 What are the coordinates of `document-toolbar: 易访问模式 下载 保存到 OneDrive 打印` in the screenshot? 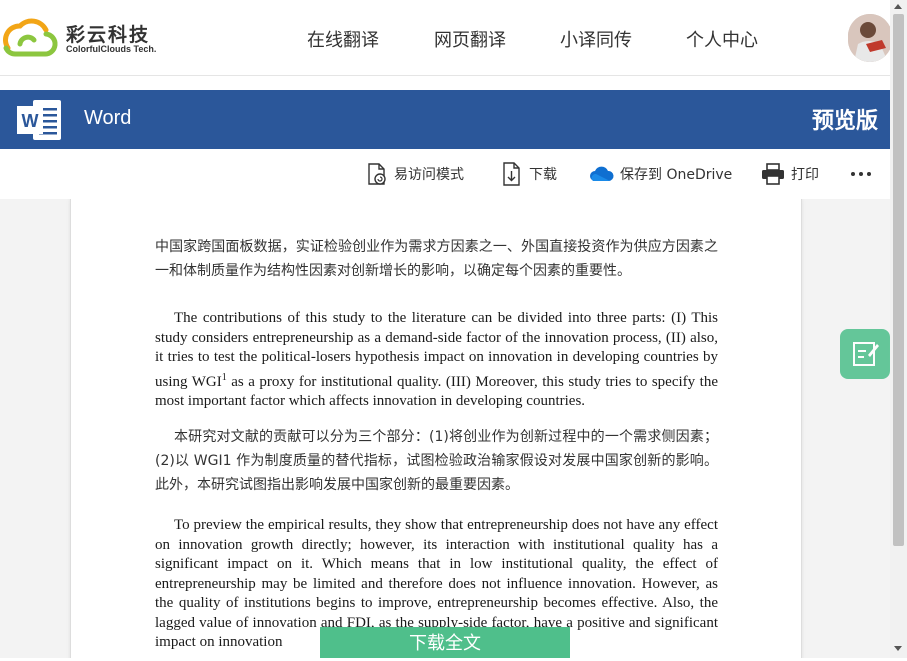 It's located at (445, 174).